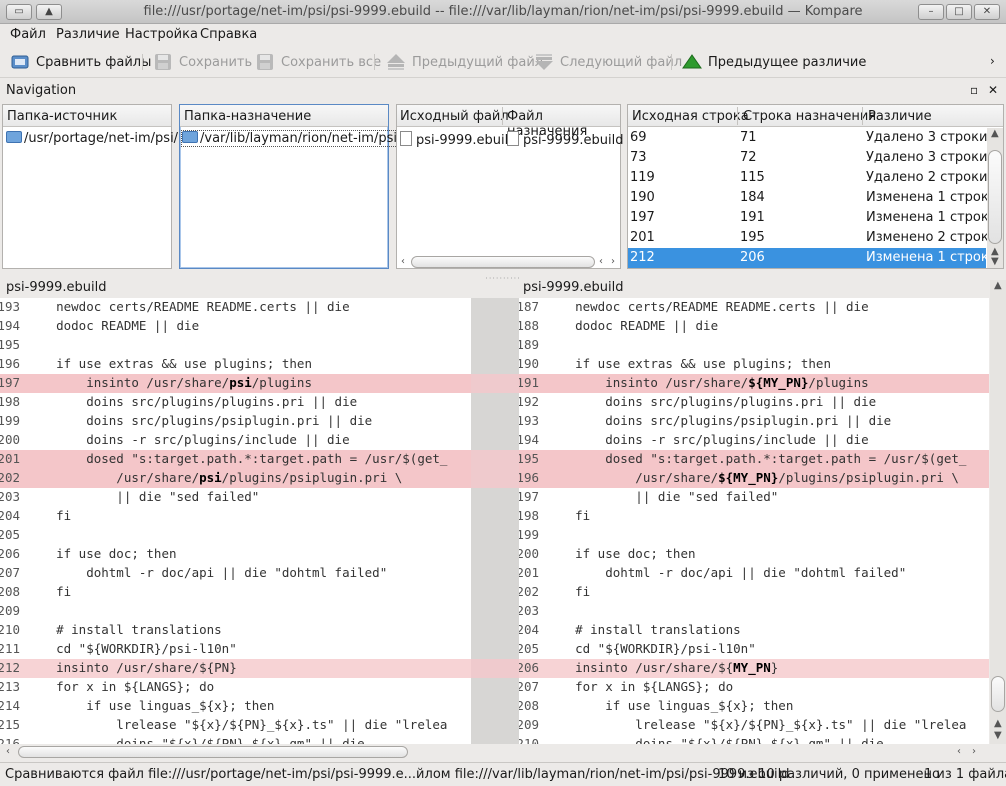  What do you see at coordinates (812, 258) in the screenshot?
I see `difference-row: 212 206 Изменена 1 строка` at bounding box center [812, 258].